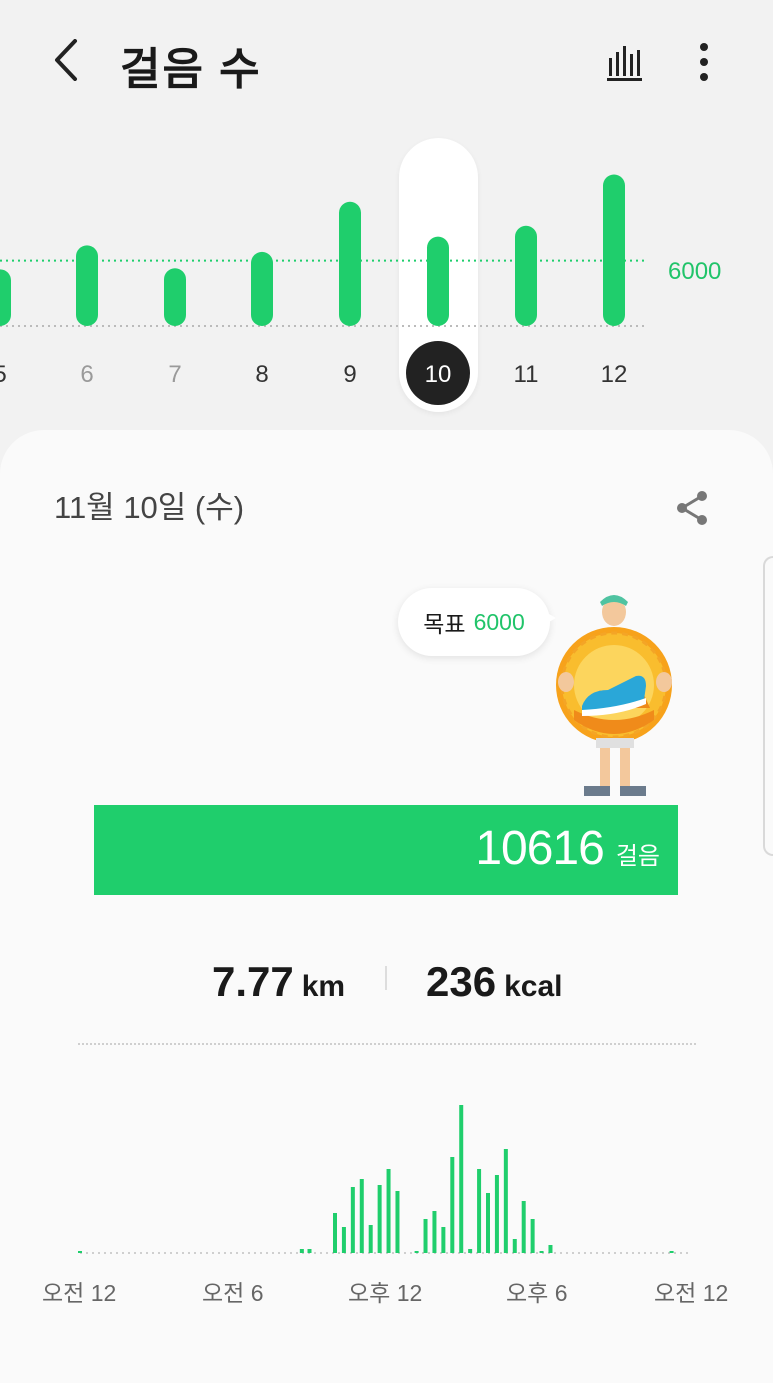 Image resolution: width=773 pixels, height=1383 pixels. I want to click on day-label: 10, so click(438, 374).